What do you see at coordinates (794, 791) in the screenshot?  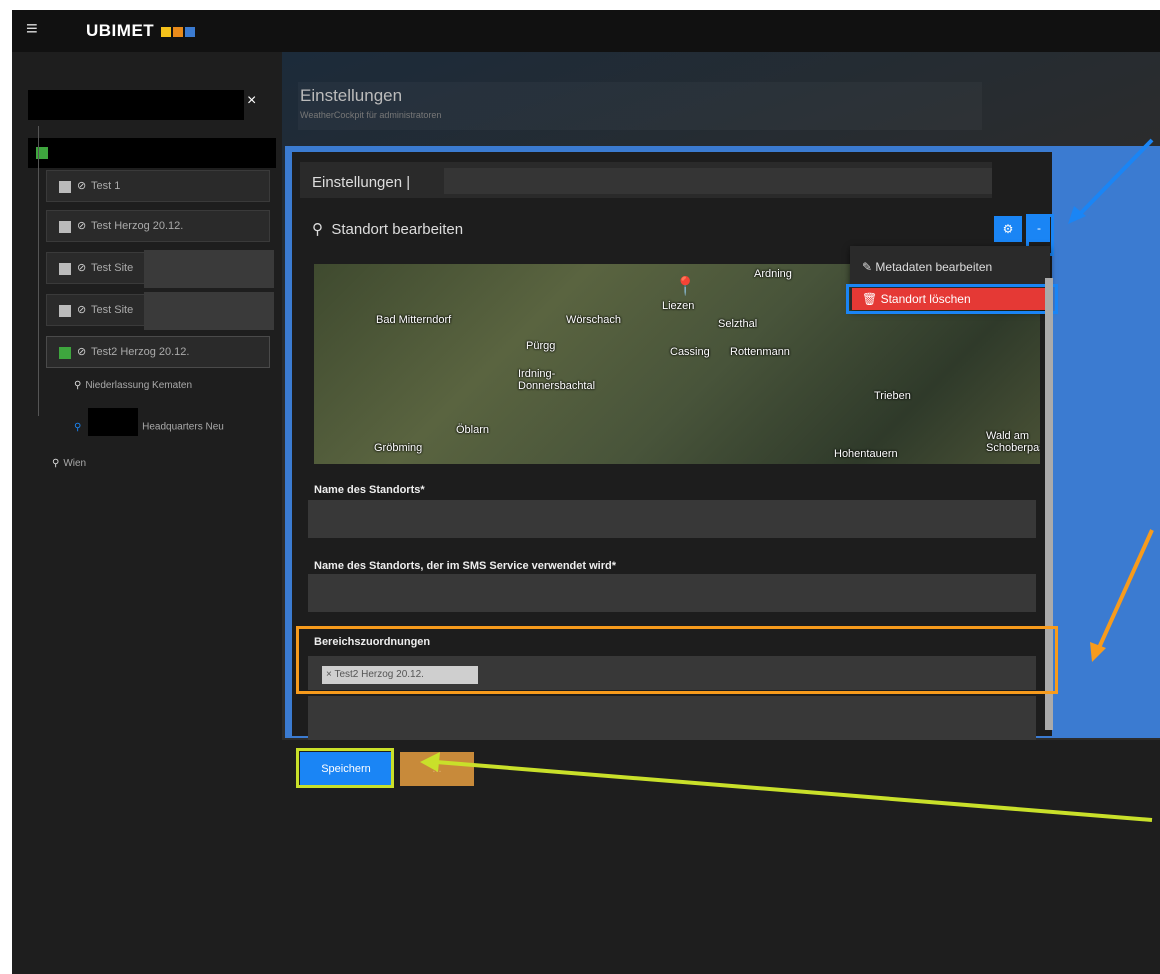 I see `annotation-arrow-lime` at bounding box center [794, 791].